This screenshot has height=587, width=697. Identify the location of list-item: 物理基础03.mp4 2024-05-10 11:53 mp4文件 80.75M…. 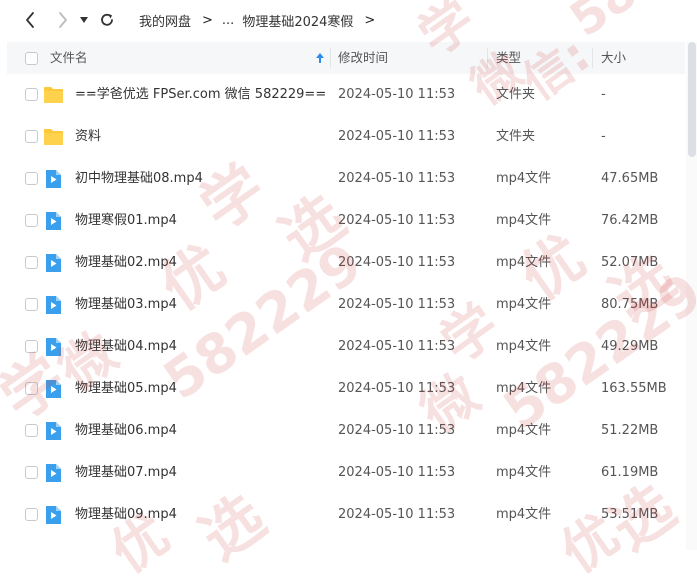
(348, 305).